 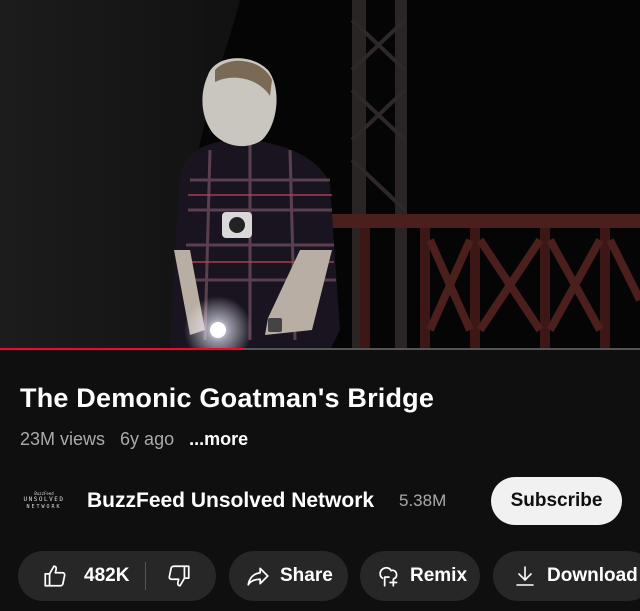 I want to click on action-bar: 482K Share Remix Download, so click(x=320, y=576).